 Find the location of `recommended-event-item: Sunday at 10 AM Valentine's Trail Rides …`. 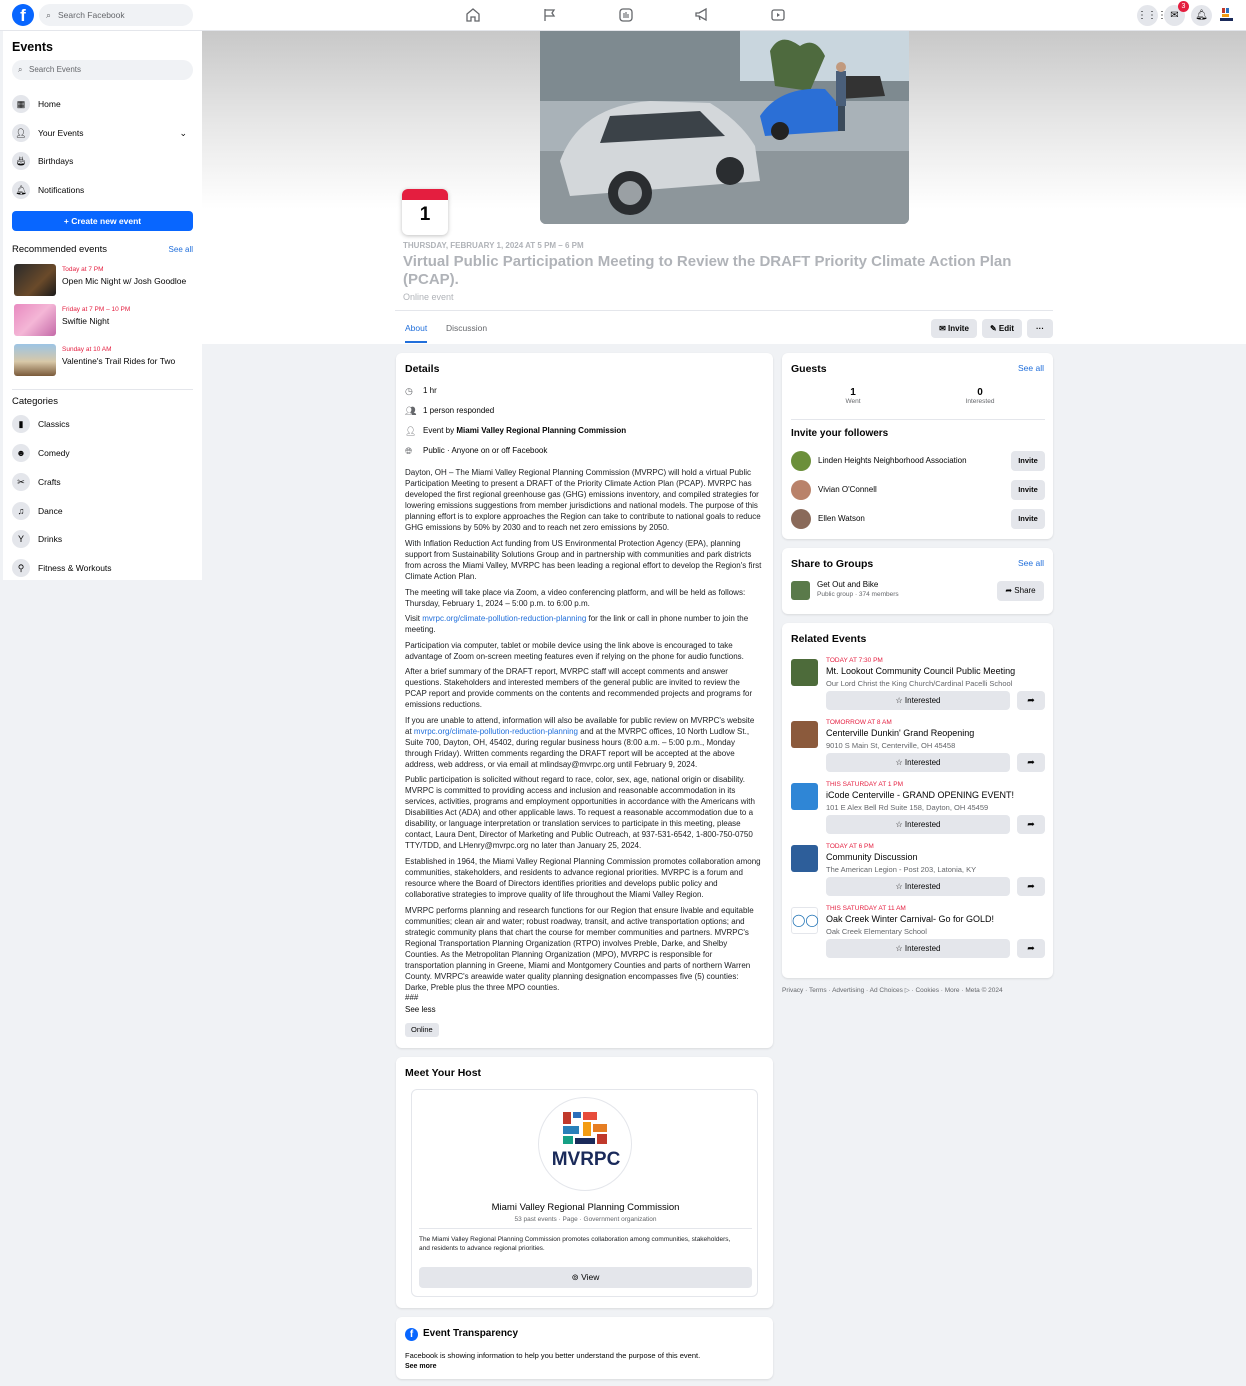

recommended-event-item: Sunday at 10 AM Valentine's Trail Rides … is located at coordinates (102, 362).